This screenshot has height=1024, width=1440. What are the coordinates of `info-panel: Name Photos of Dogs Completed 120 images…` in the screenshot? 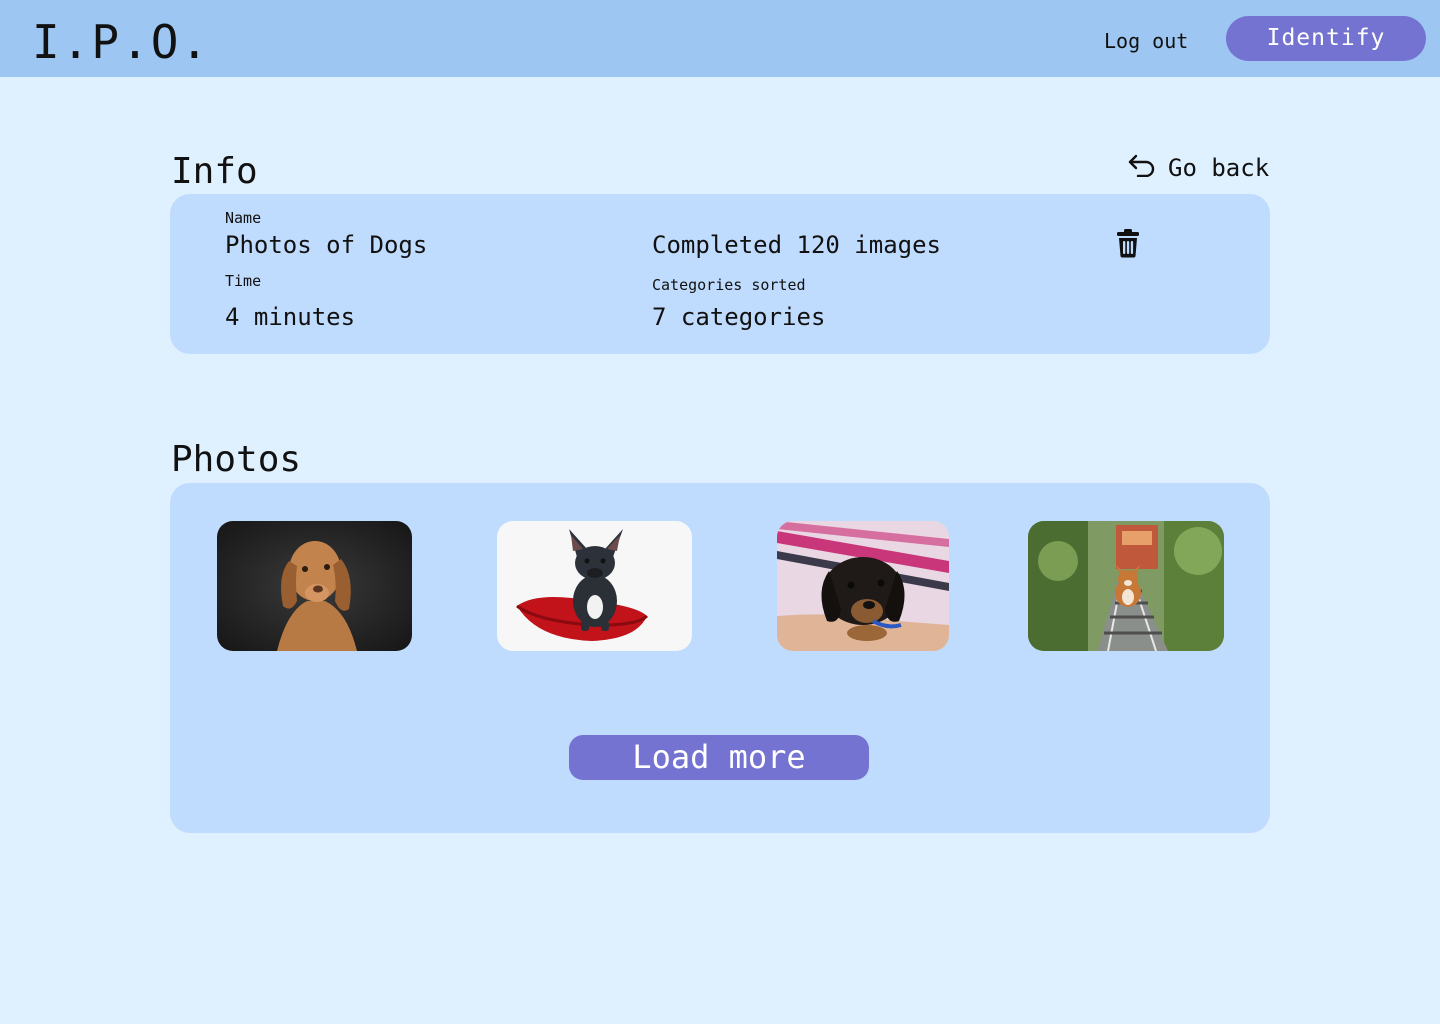 It's located at (720, 274).